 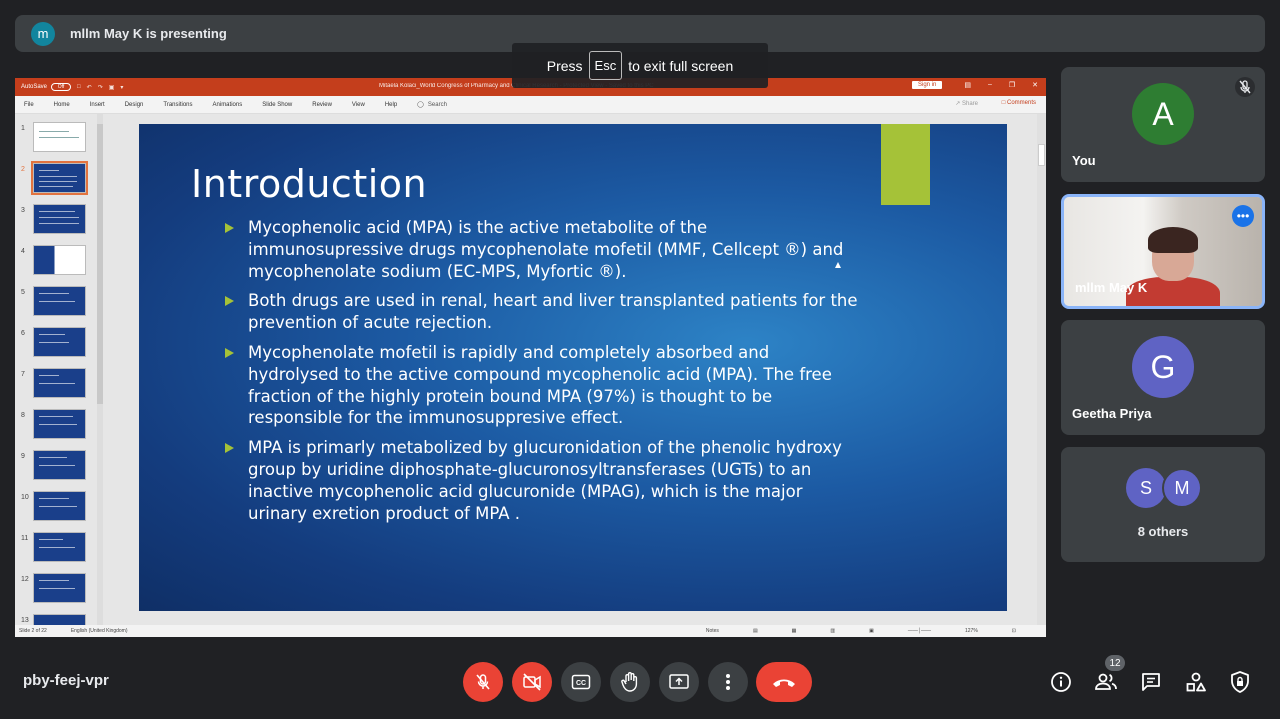 What do you see at coordinates (121, 87) in the screenshot?
I see `customize-icon: ▾` at bounding box center [121, 87].